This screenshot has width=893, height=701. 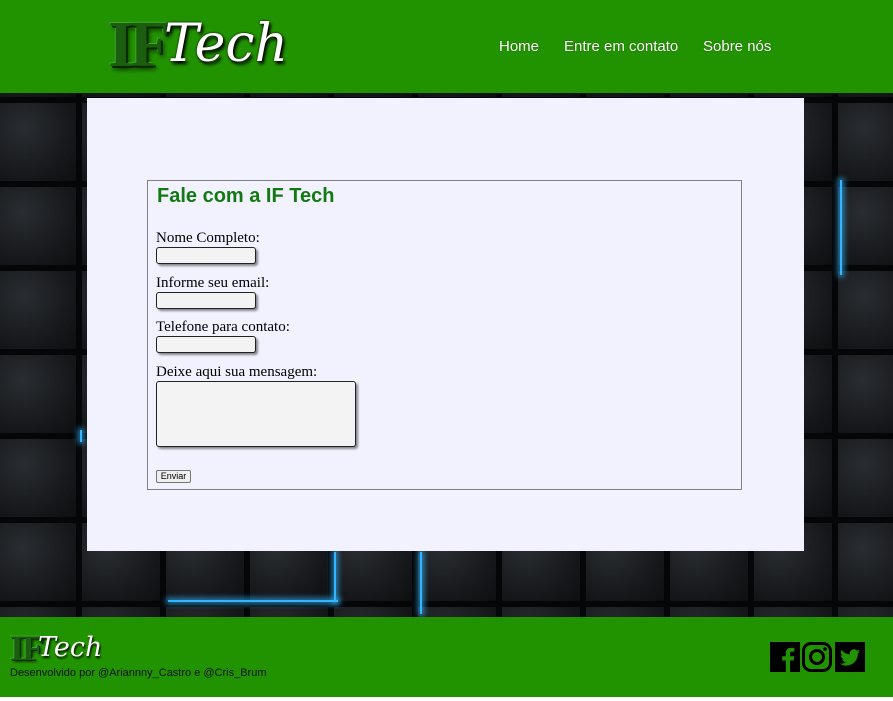 I want to click on footer-logo: IF Tech, so click(x=60, y=649).